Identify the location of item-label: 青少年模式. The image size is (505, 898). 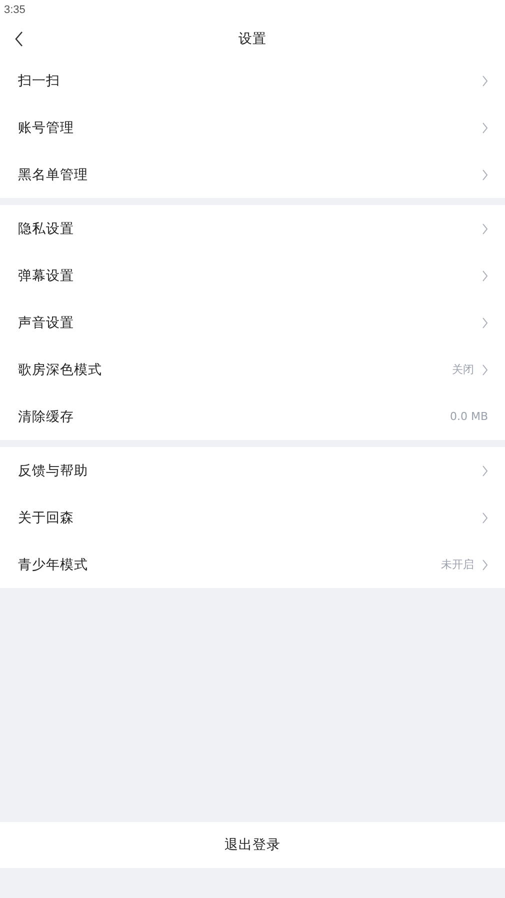
(53, 565).